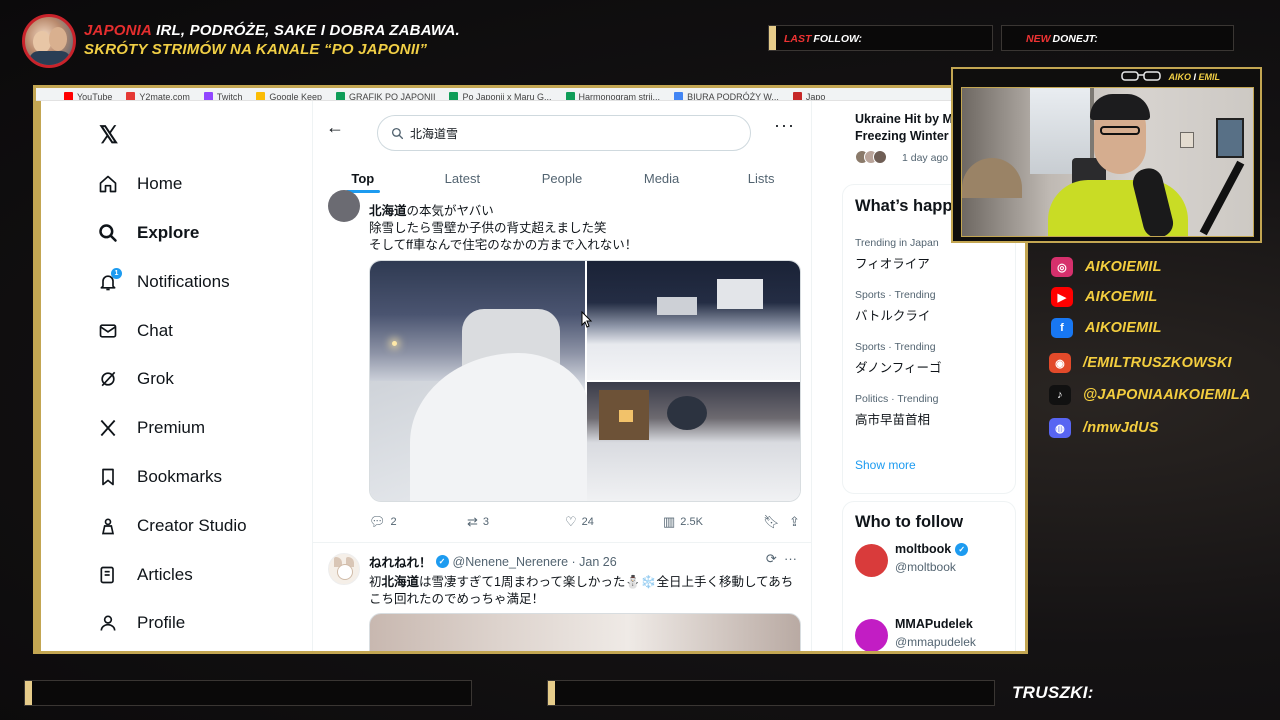 This screenshot has height=720, width=1280. I want to click on reply-icon: 💬︎, so click(377, 521).